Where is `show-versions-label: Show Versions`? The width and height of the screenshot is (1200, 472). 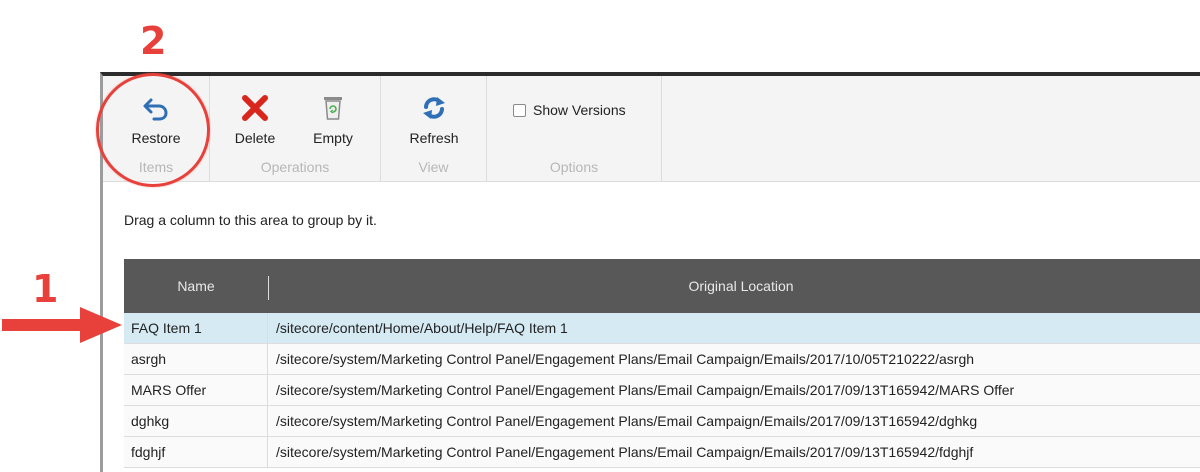 show-versions-label: Show Versions is located at coordinates (579, 110).